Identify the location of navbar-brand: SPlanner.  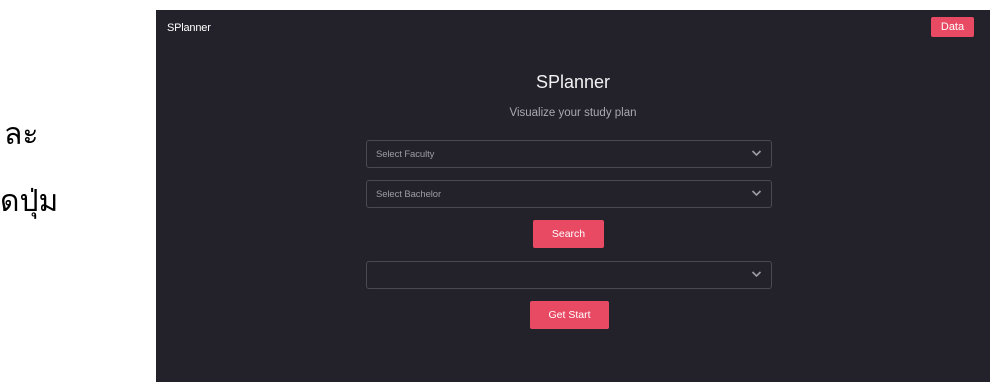
(189, 28).